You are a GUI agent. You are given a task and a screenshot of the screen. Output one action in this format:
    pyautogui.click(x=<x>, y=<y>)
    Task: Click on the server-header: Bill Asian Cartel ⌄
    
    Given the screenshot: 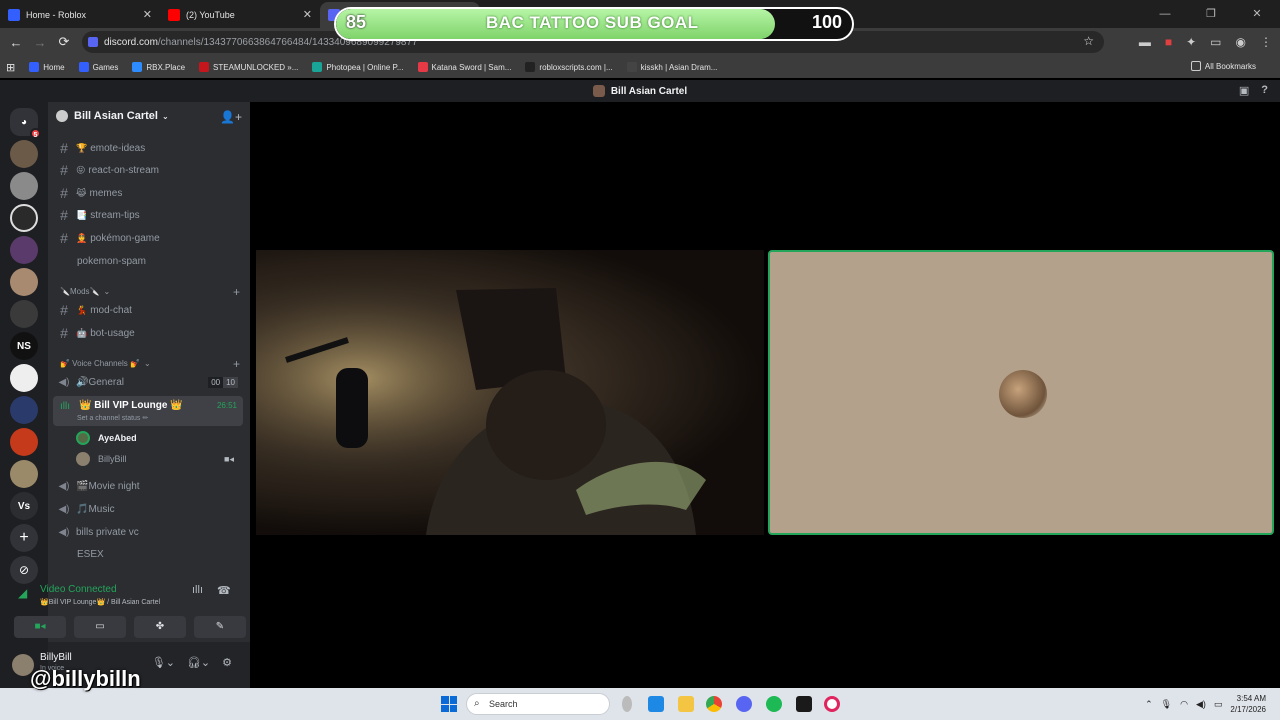 What is the action you would take?
    pyautogui.click(x=112, y=116)
    